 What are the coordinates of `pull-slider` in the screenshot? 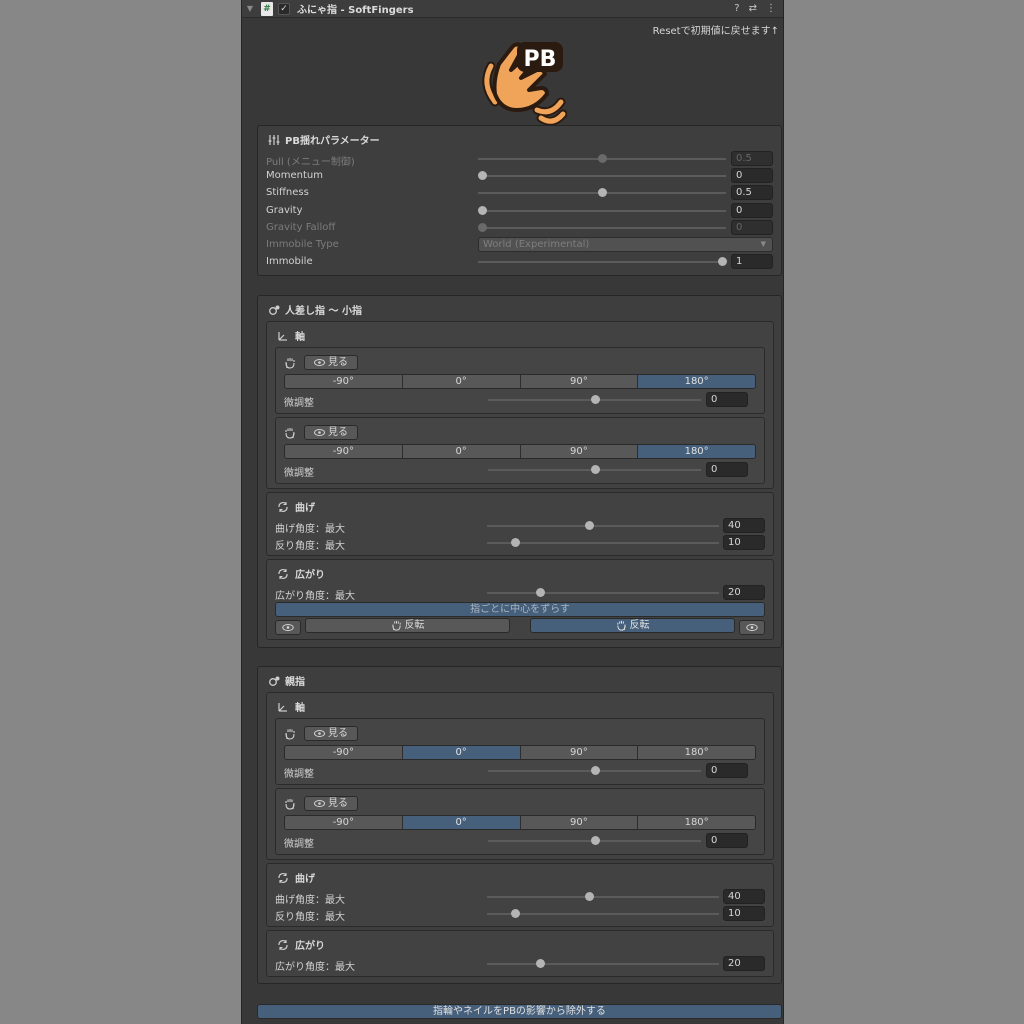 It's located at (602, 158).